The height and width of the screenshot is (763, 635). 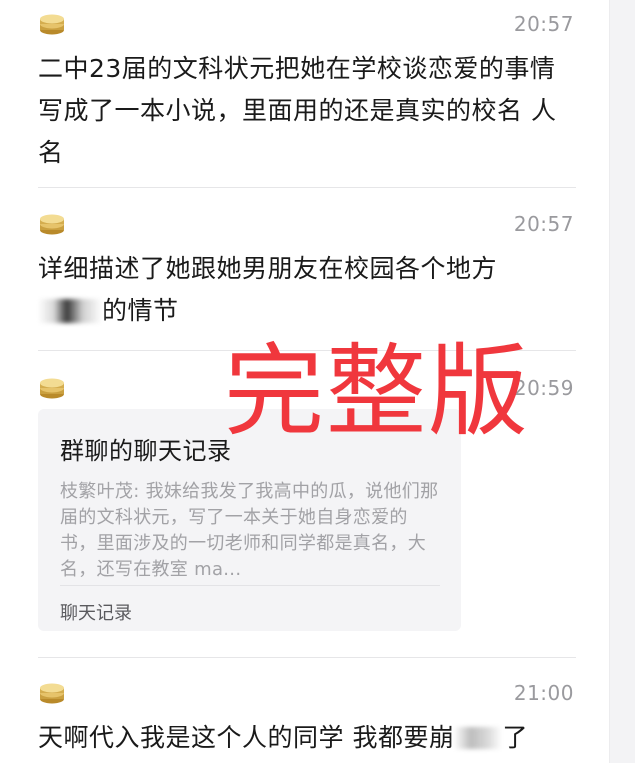 What do you see at coordinates (140, 310) in the screenshot?
I see `message-text-fragment: 的情节` at bounding box center [140, 310].